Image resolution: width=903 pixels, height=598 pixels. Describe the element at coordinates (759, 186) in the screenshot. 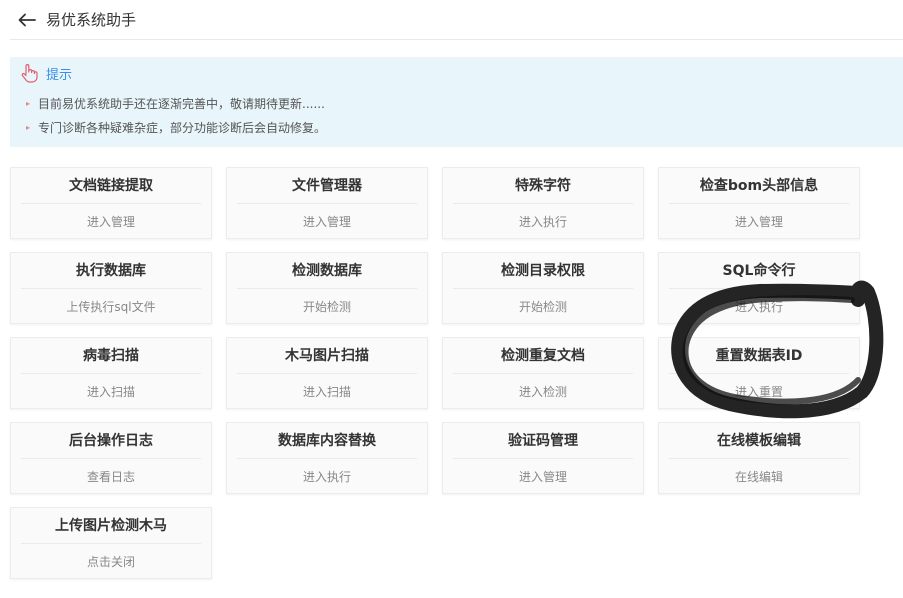

I see `tool-card-title: 检查bom头部信息` at that location.